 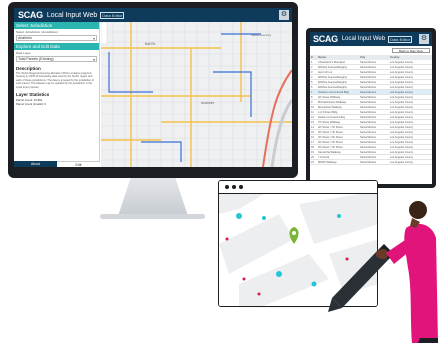 What do you see at coordinates (35, 164) in the screenshot?
I see `tab-about: About` at bounding box center [35, 164].